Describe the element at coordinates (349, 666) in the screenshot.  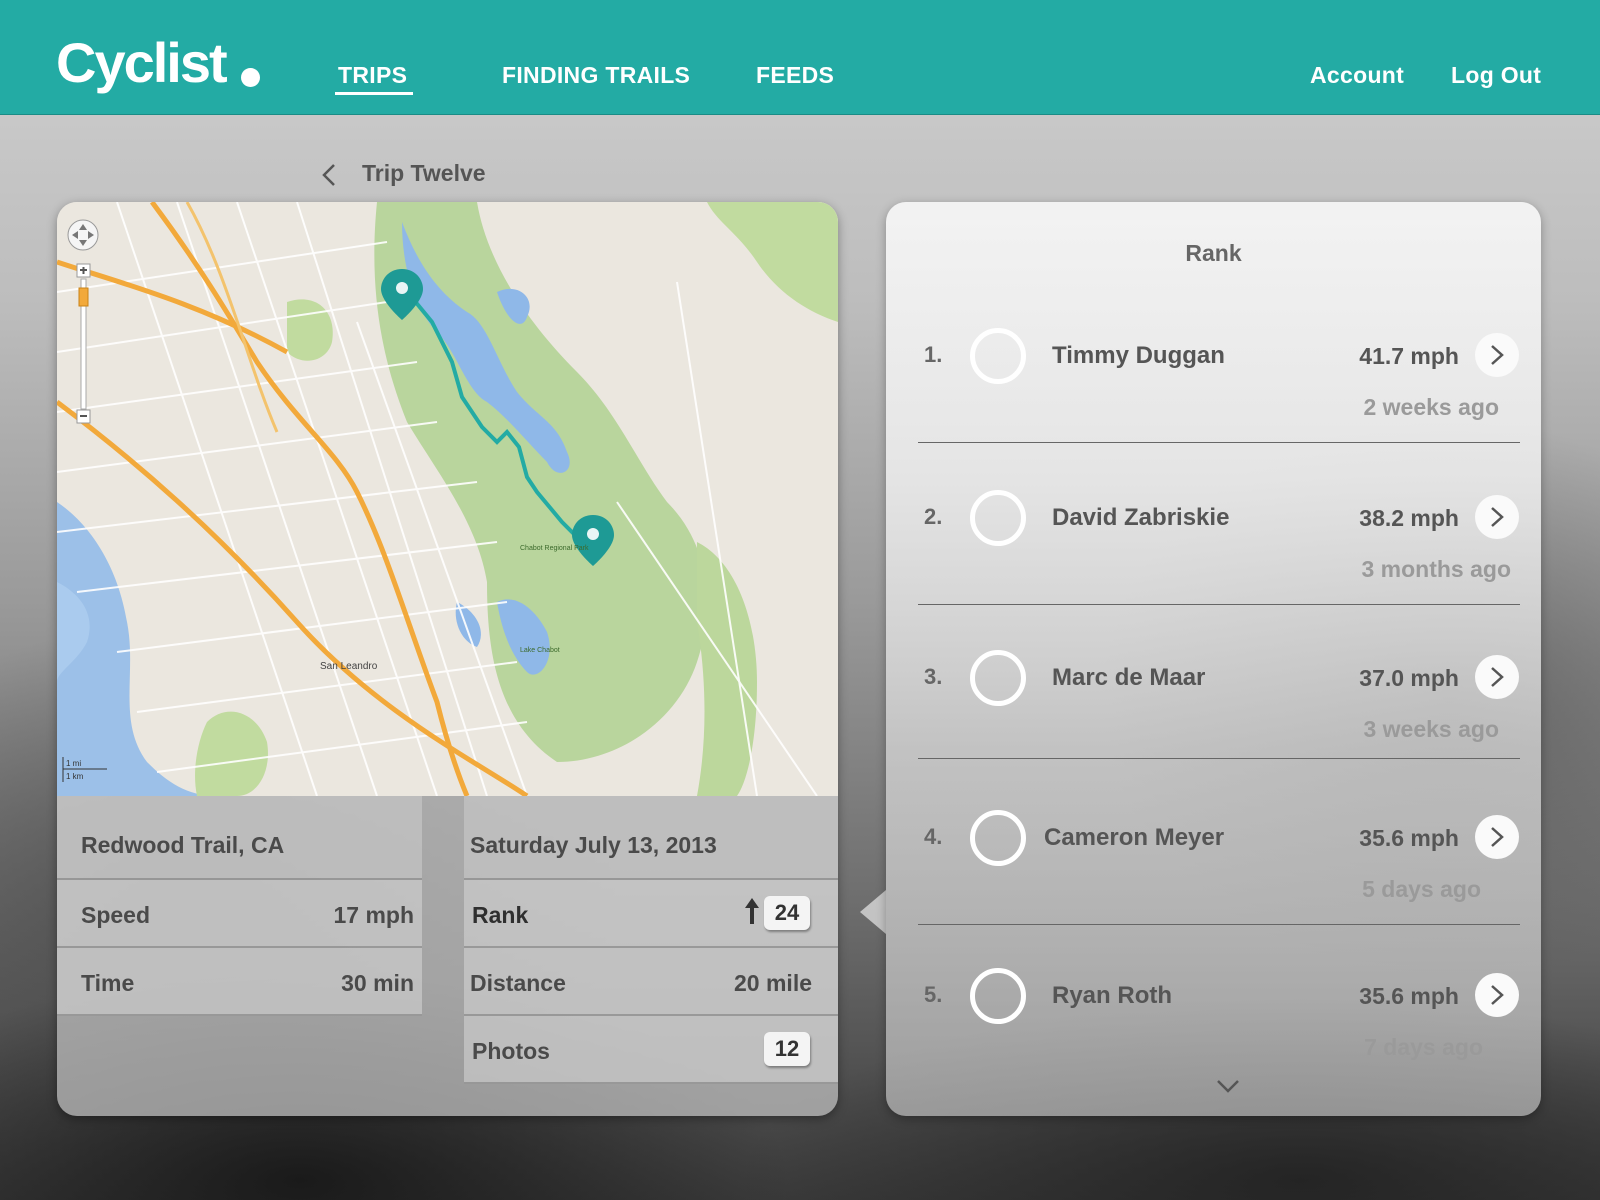
I see `map-label-san-leandro: San Leandro` at that location.